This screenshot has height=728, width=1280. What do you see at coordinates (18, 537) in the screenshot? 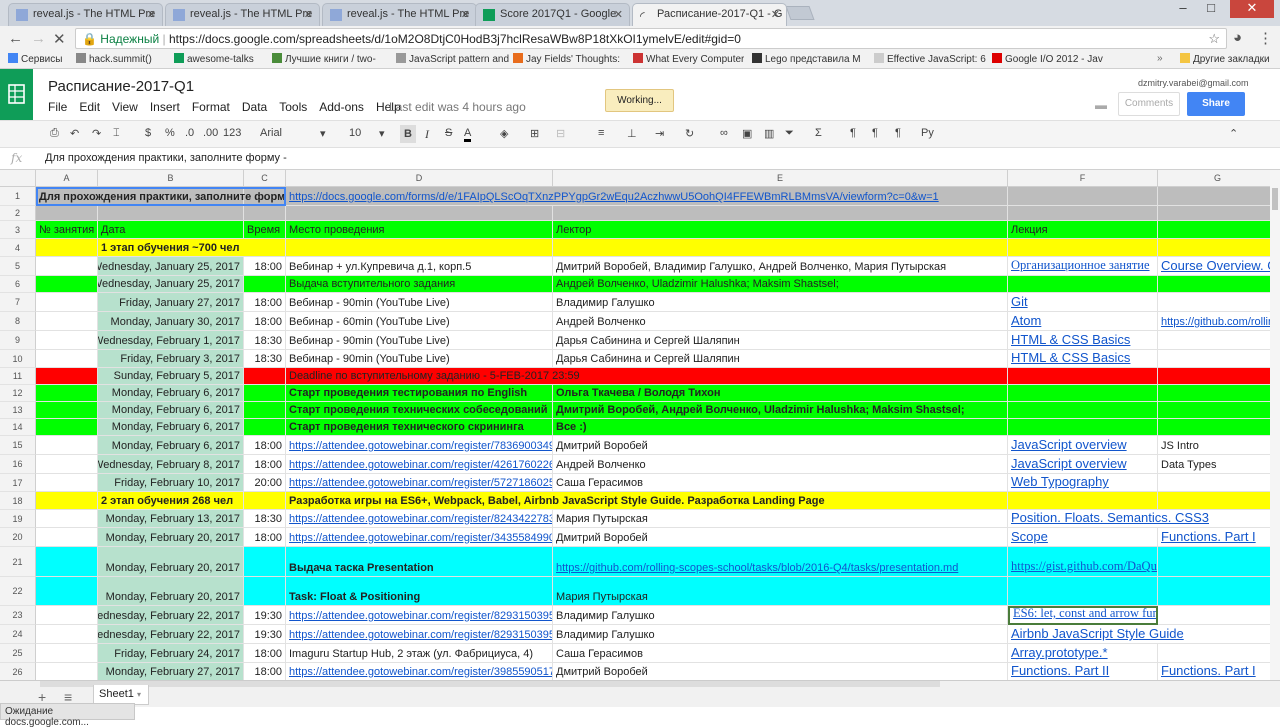
I see `row-header: 20` at bounding box center [18, 537].